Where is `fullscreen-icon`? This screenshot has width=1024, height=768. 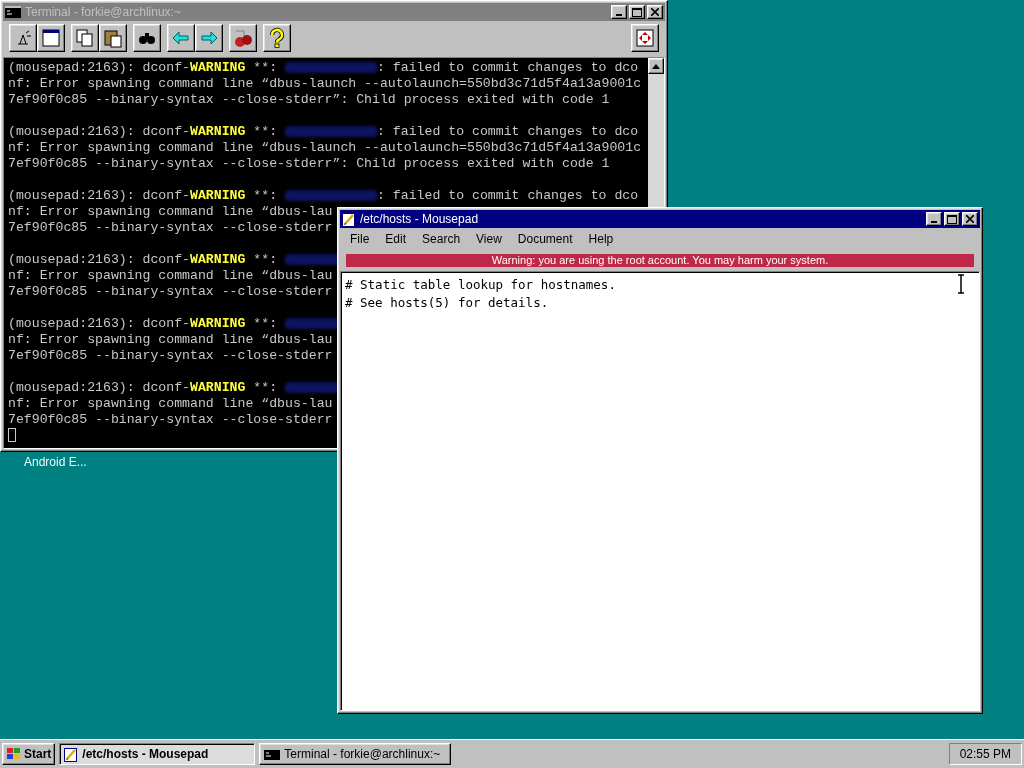 fullscreen-icon is located at coordinates (645, 38).